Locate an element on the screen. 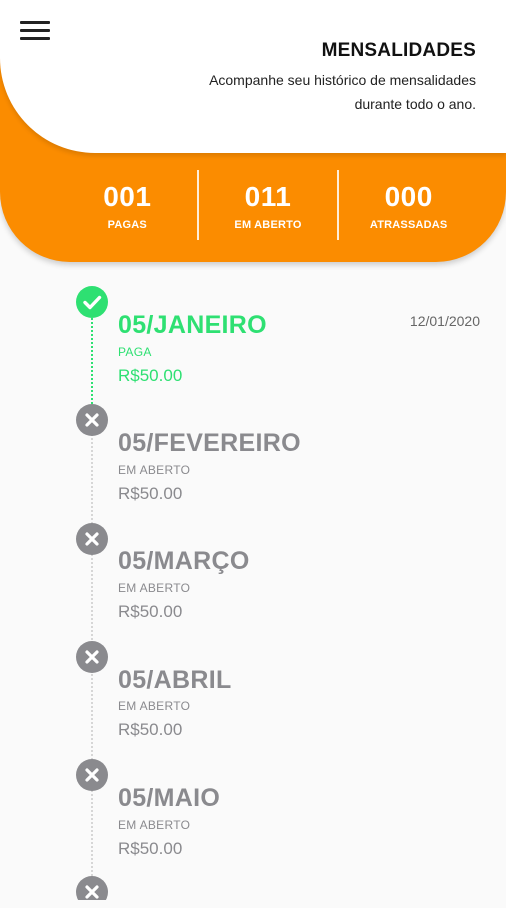  subtitle-line-1: Acompanhe seu histórico de mensalidades is located at coordinates (342, 80).